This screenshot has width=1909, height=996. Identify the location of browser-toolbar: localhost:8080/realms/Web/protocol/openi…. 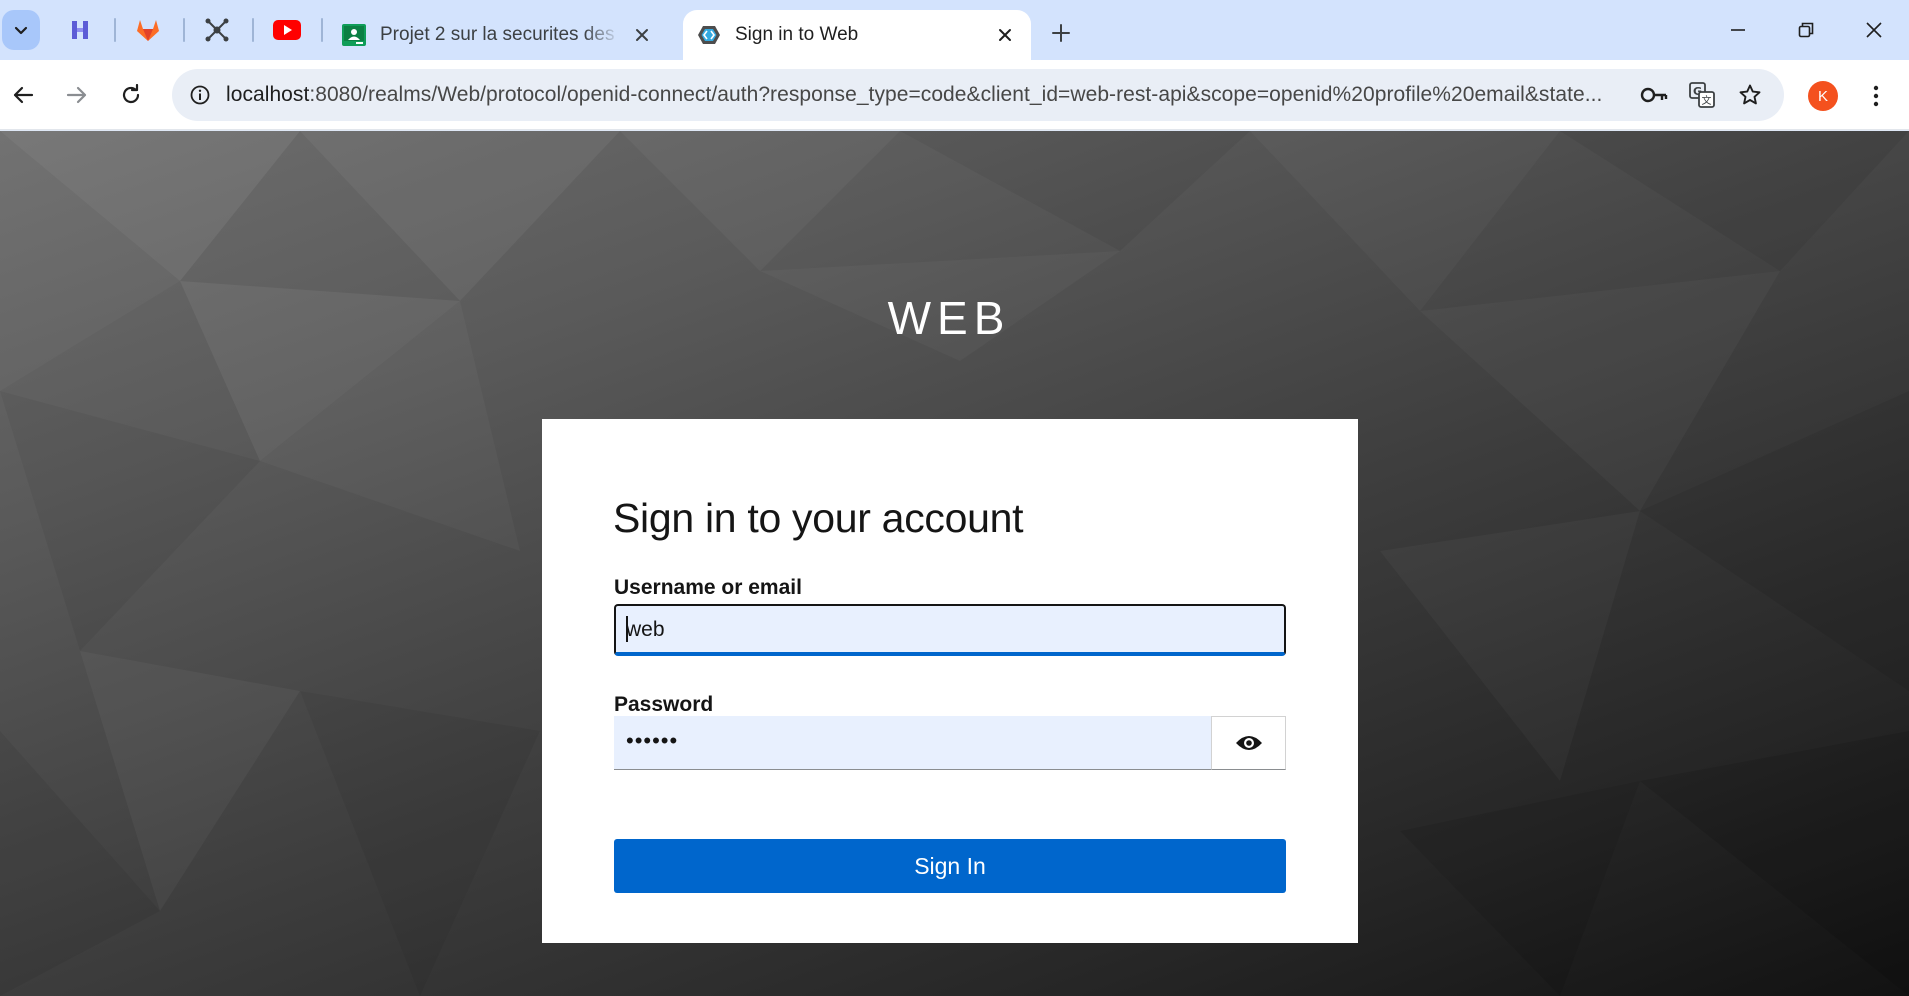
(954, 95).